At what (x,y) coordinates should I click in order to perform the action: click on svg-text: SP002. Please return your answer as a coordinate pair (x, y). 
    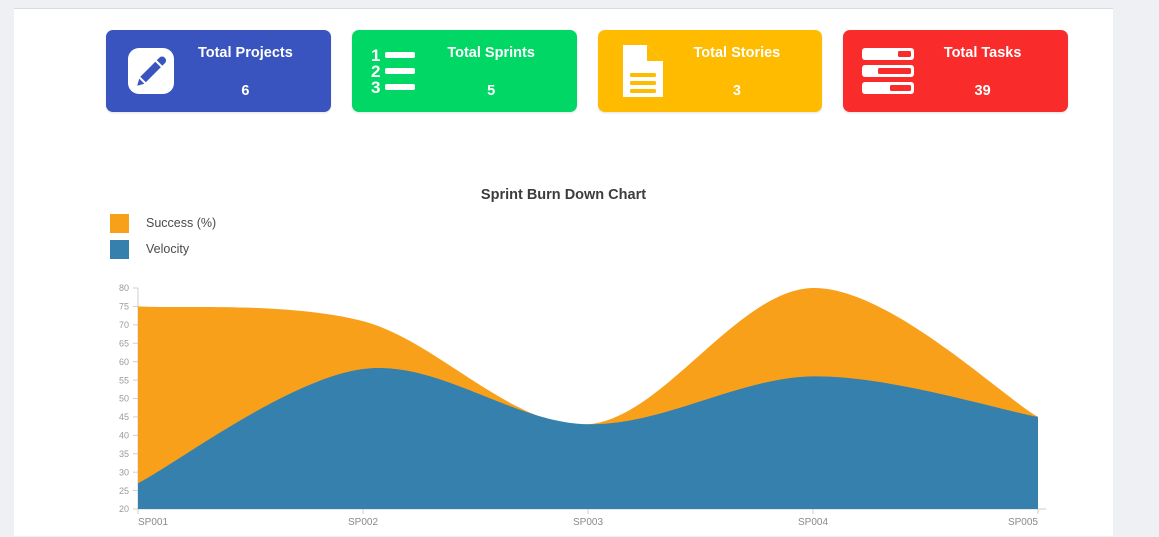
    Looking at the image, I should click on (363, 522).